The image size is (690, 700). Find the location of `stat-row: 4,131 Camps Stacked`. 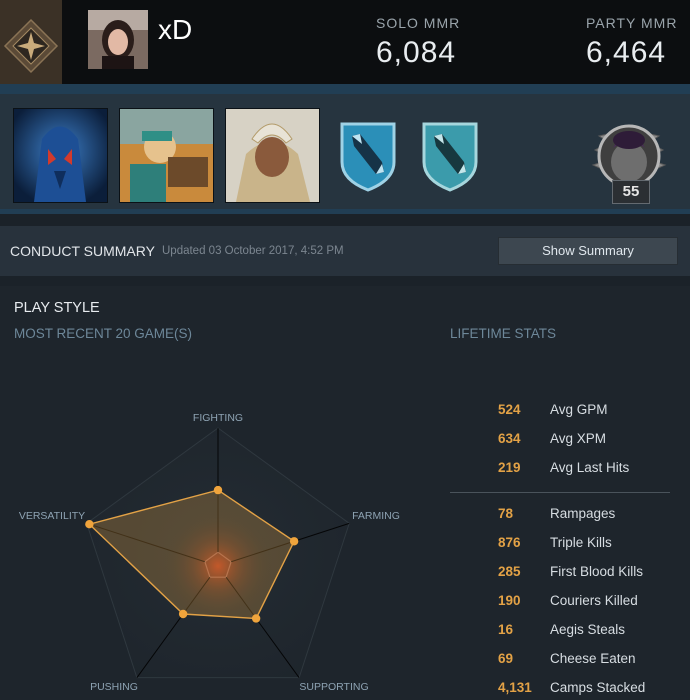

stat-row: 4,131 Camps Stacked is located at coordinates (565, 690).